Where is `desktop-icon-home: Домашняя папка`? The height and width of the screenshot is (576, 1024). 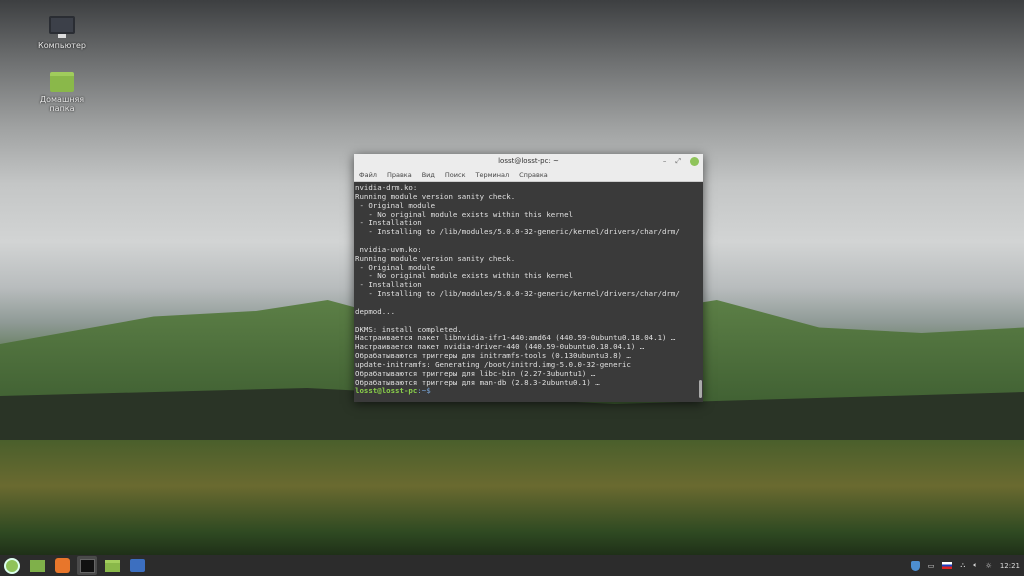
desktop-icon-home: Домашняя папка is located at coordinates (62, 92).